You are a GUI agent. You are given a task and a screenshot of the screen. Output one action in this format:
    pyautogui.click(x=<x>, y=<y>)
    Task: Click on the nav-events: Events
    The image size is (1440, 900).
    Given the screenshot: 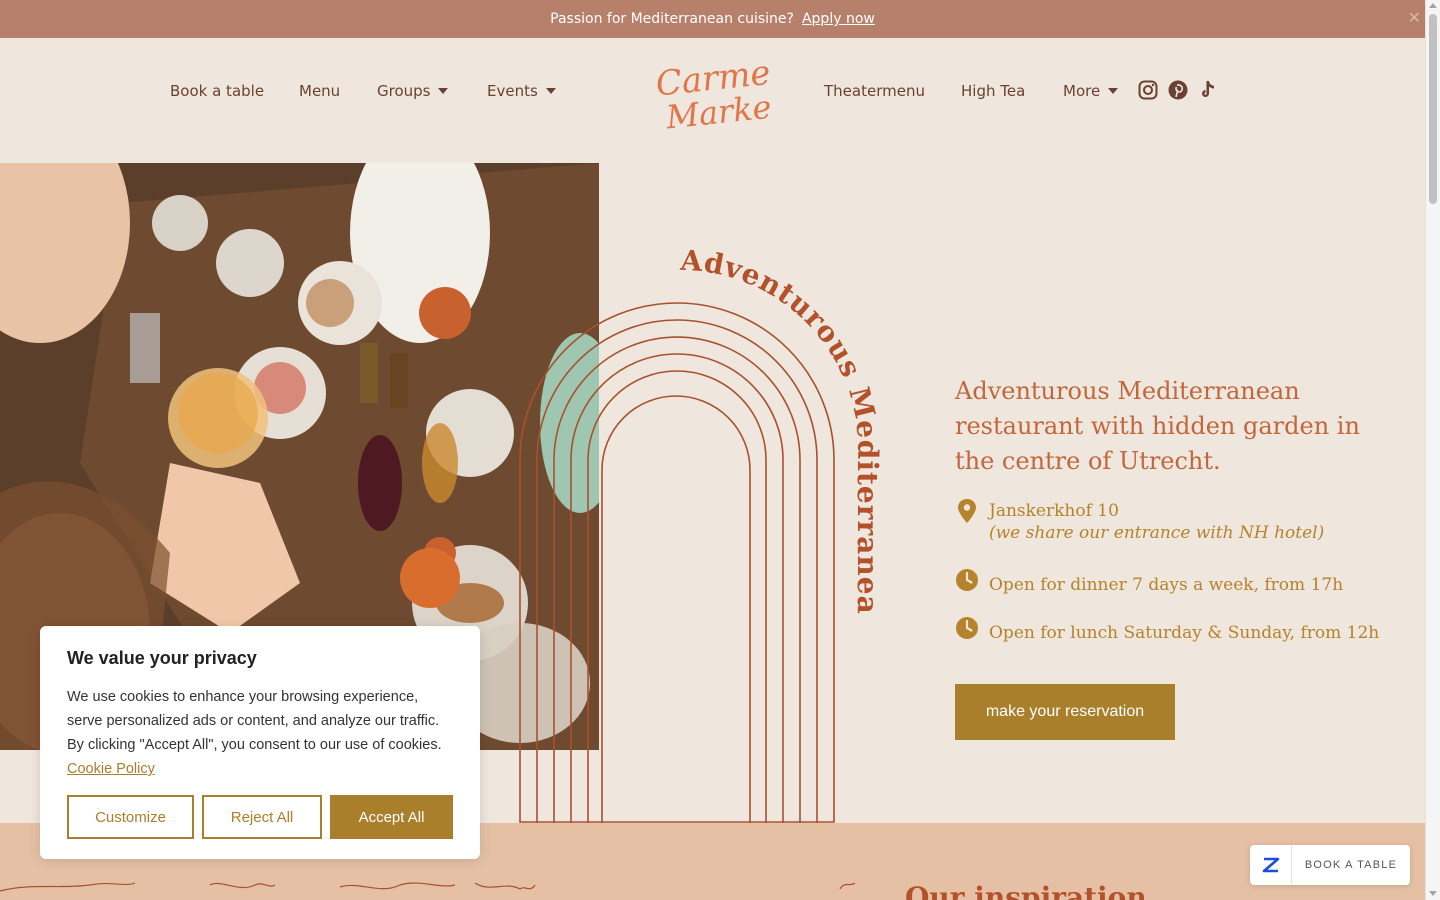 What is the action you would take?
    pyautogui.click(x=521, y=91)
    